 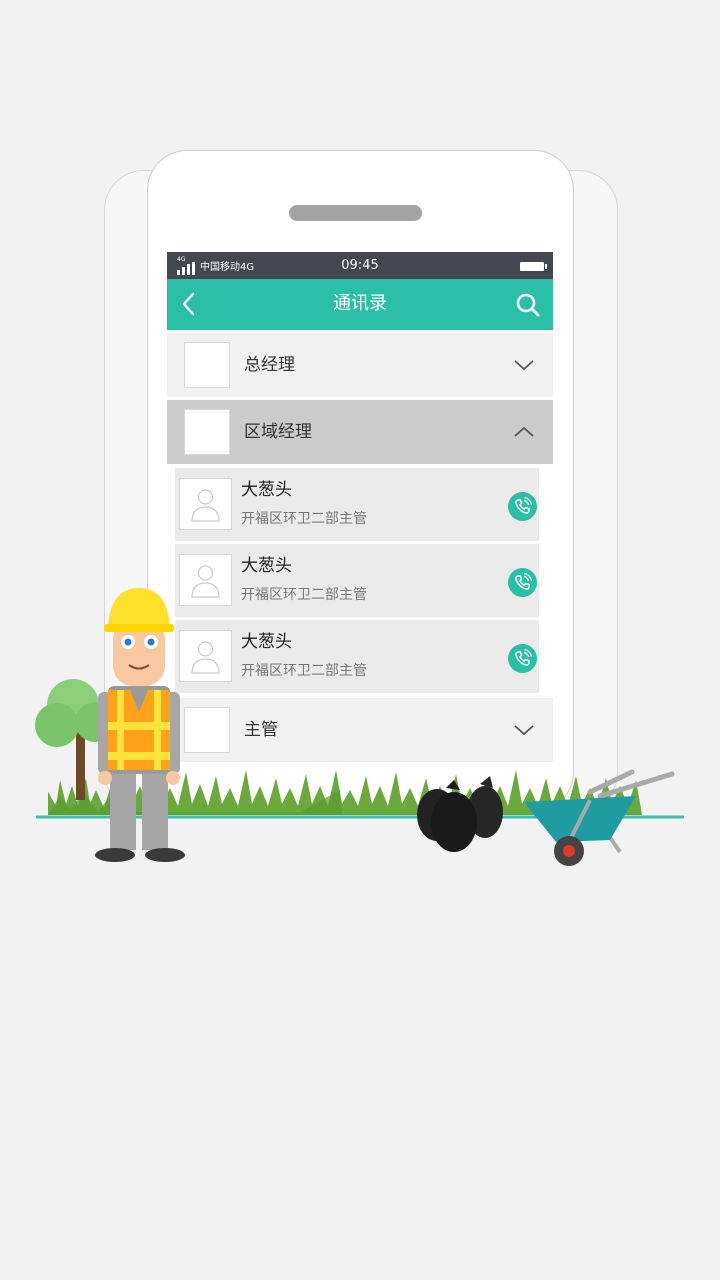 What do you see at coordinates (140, 725) in the screenshot?
I see `worker-illustration` at bounding box center [140, 725].